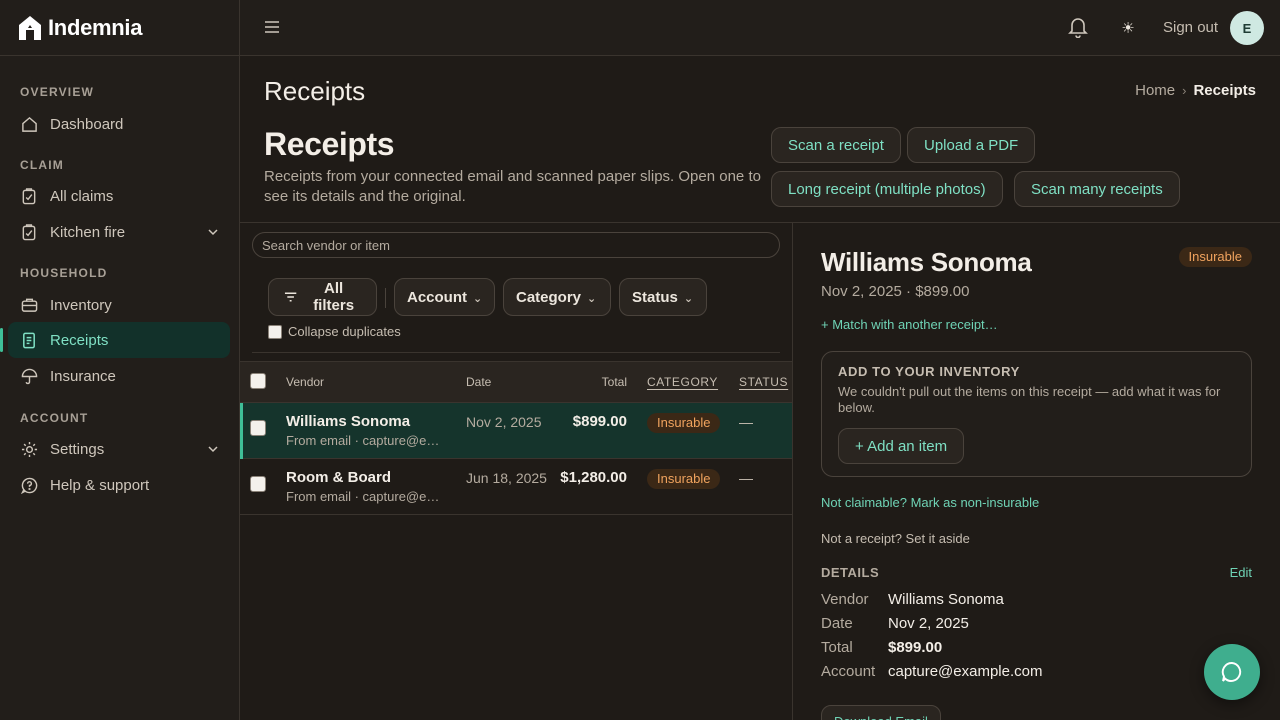  Describe the element at coordinates (119, 305) in the screenshot. I see `sidebar-item-inventory: Inventory` at that location.